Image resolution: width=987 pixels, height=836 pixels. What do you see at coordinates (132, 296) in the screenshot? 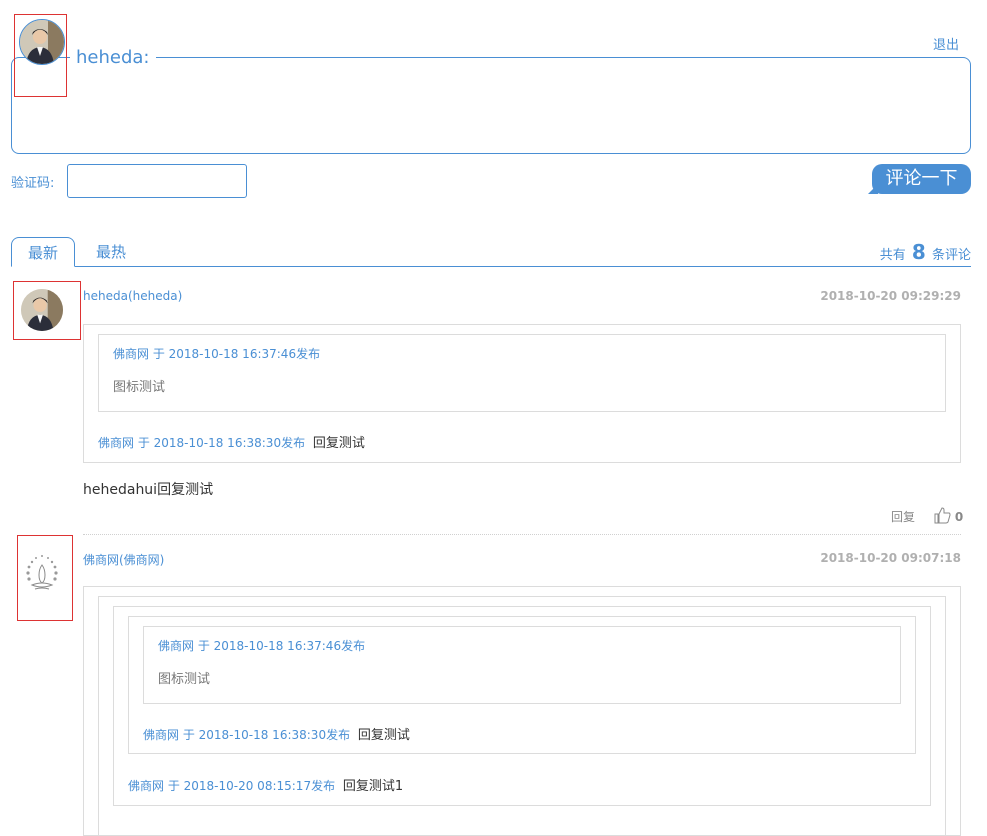
I see `comment-author-name: heheda(heheda)` at bounding box center [132, 296].